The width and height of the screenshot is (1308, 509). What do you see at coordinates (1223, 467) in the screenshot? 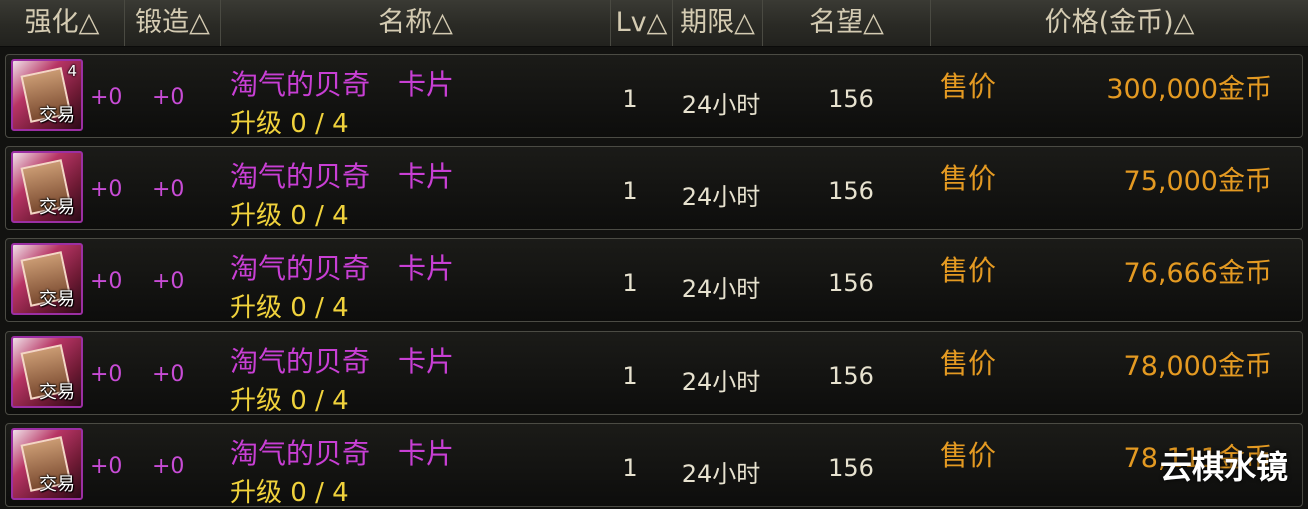
I see `watermark: 云棋水镜` at bounding box center [1223, 467].